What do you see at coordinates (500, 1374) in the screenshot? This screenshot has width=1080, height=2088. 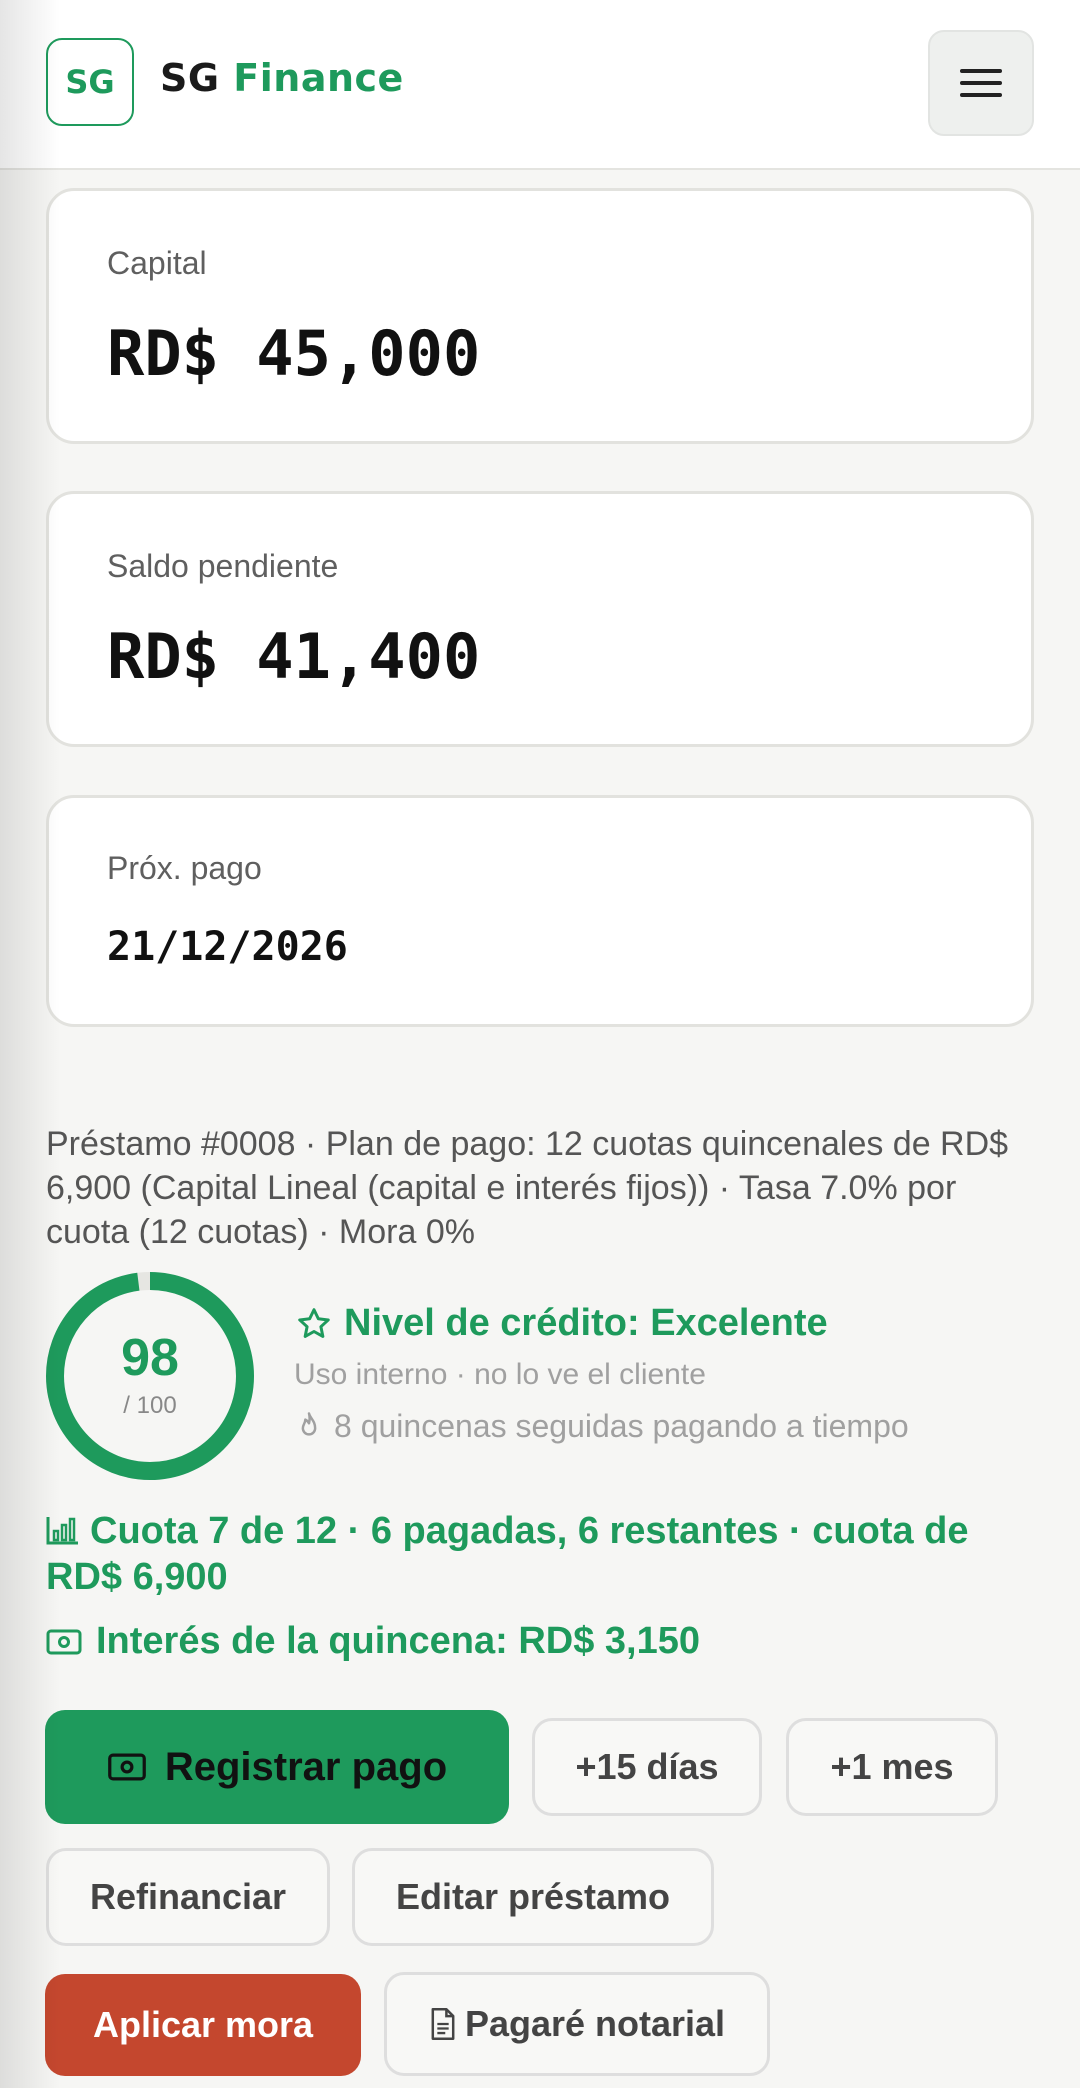 I see `credit-level-note: Uso interno · no lo ve el cliente` at bounding box center [500, 1374].